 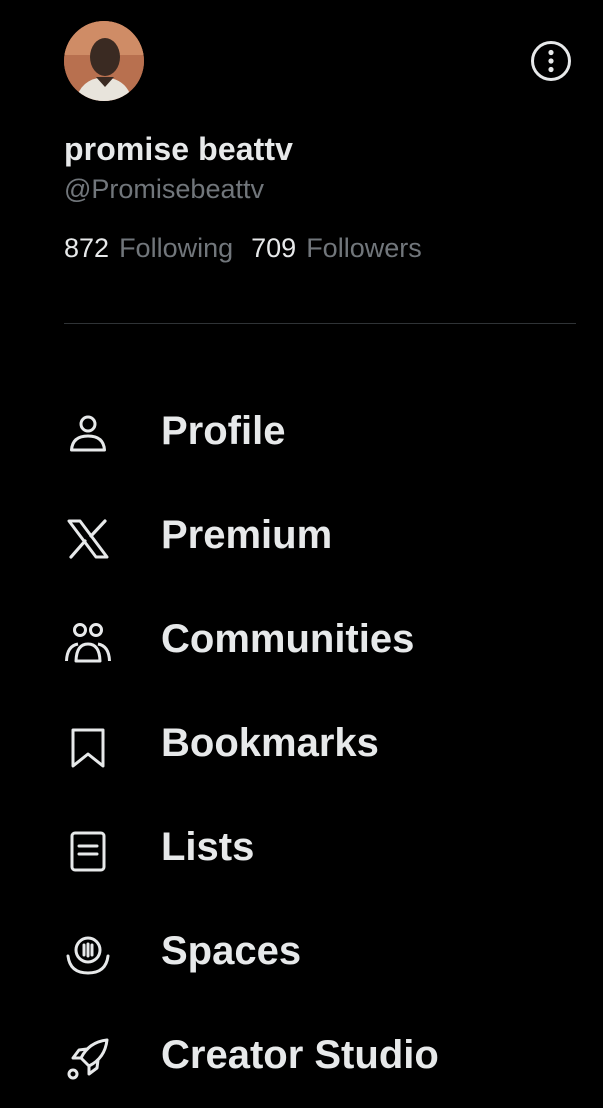 I want to click on communities-icon, so click(x=88, y=643).